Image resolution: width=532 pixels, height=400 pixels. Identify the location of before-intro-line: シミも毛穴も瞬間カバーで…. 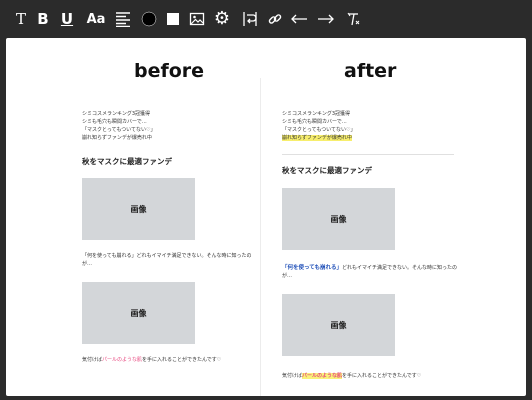
(114, 122).